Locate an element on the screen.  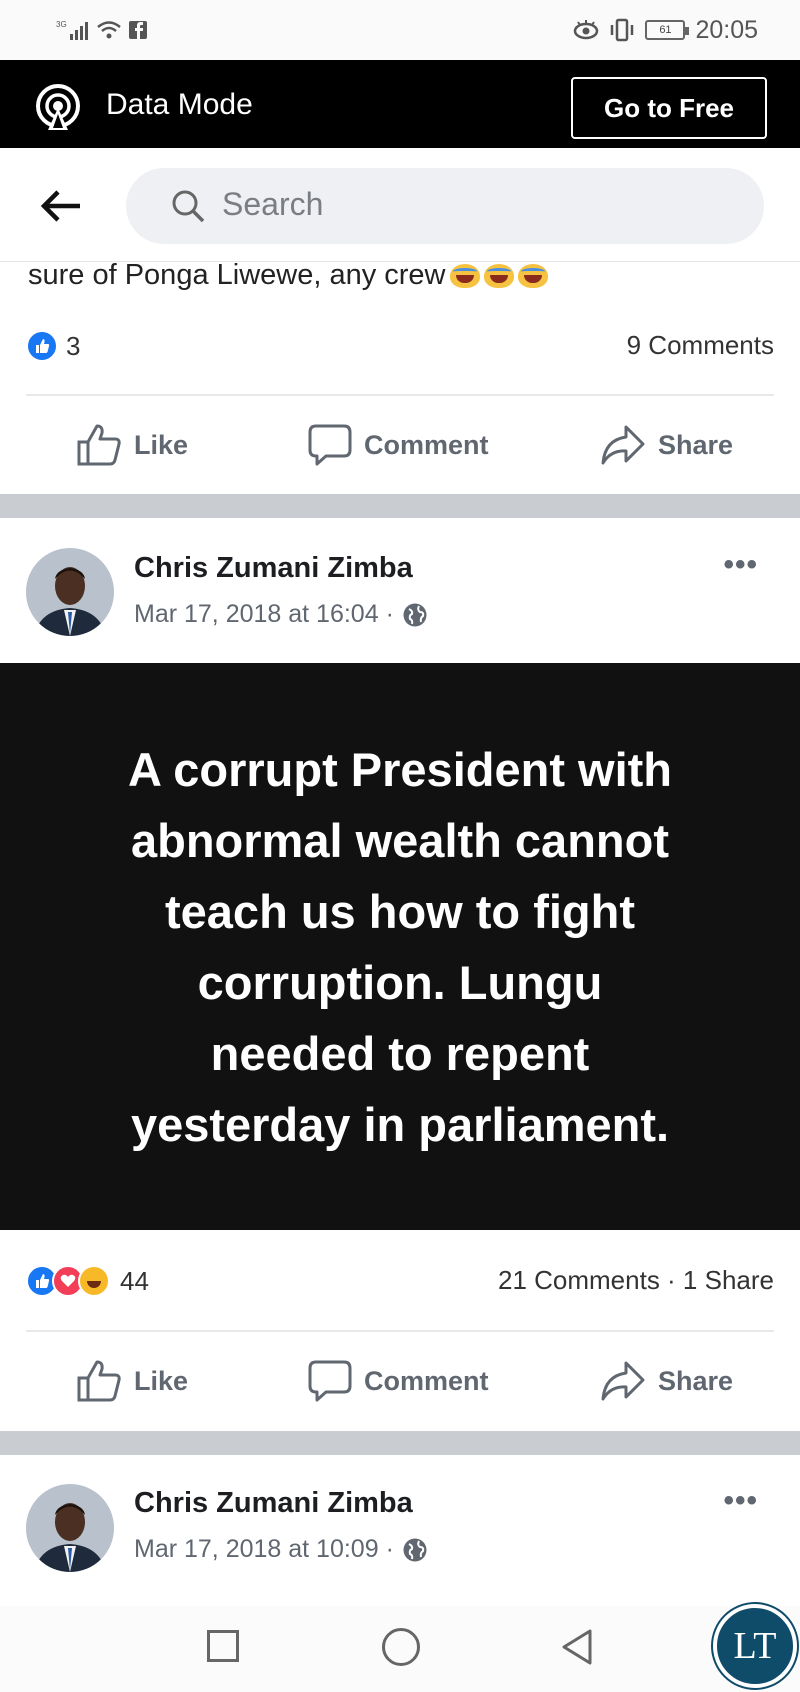
battery-icon: 61 is located at coordinates (667, 30).